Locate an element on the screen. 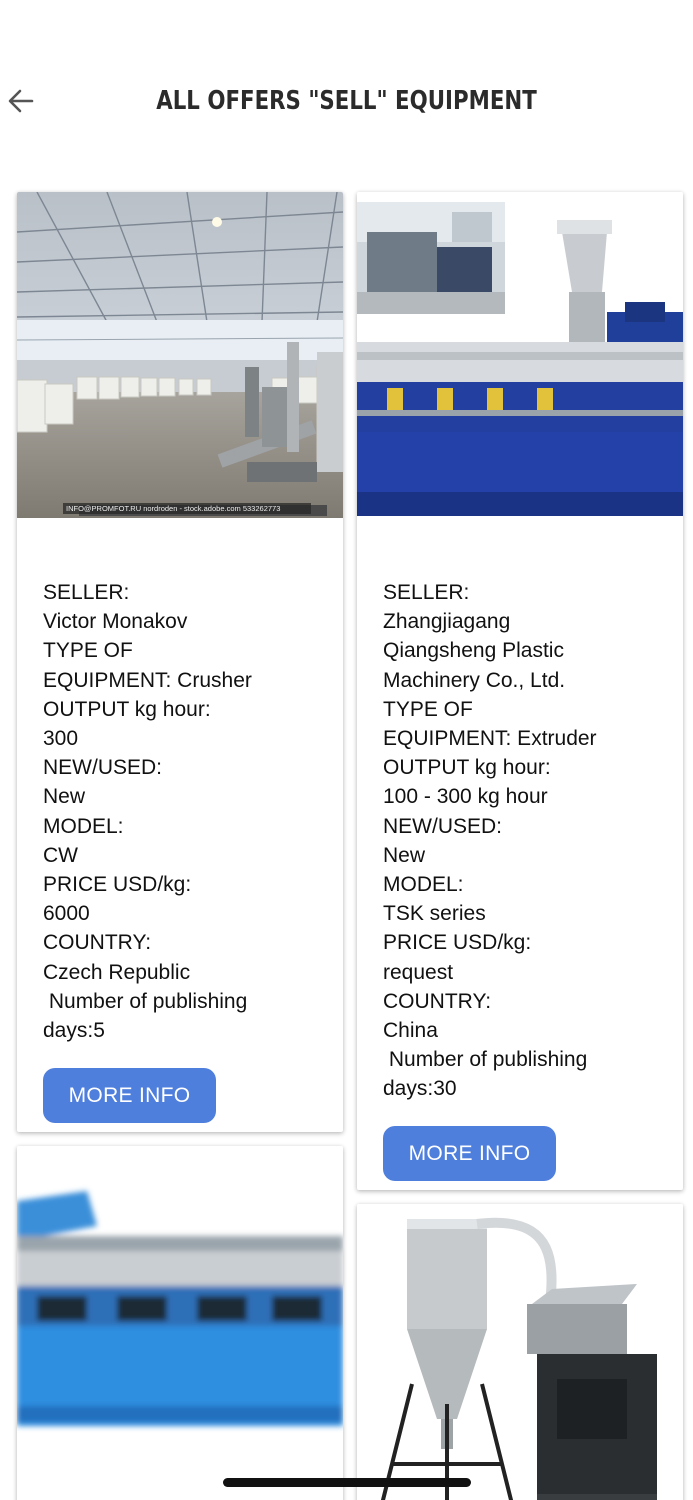  seller-value-line-1: Zhangjiagang is located at coordinates (447, 622).